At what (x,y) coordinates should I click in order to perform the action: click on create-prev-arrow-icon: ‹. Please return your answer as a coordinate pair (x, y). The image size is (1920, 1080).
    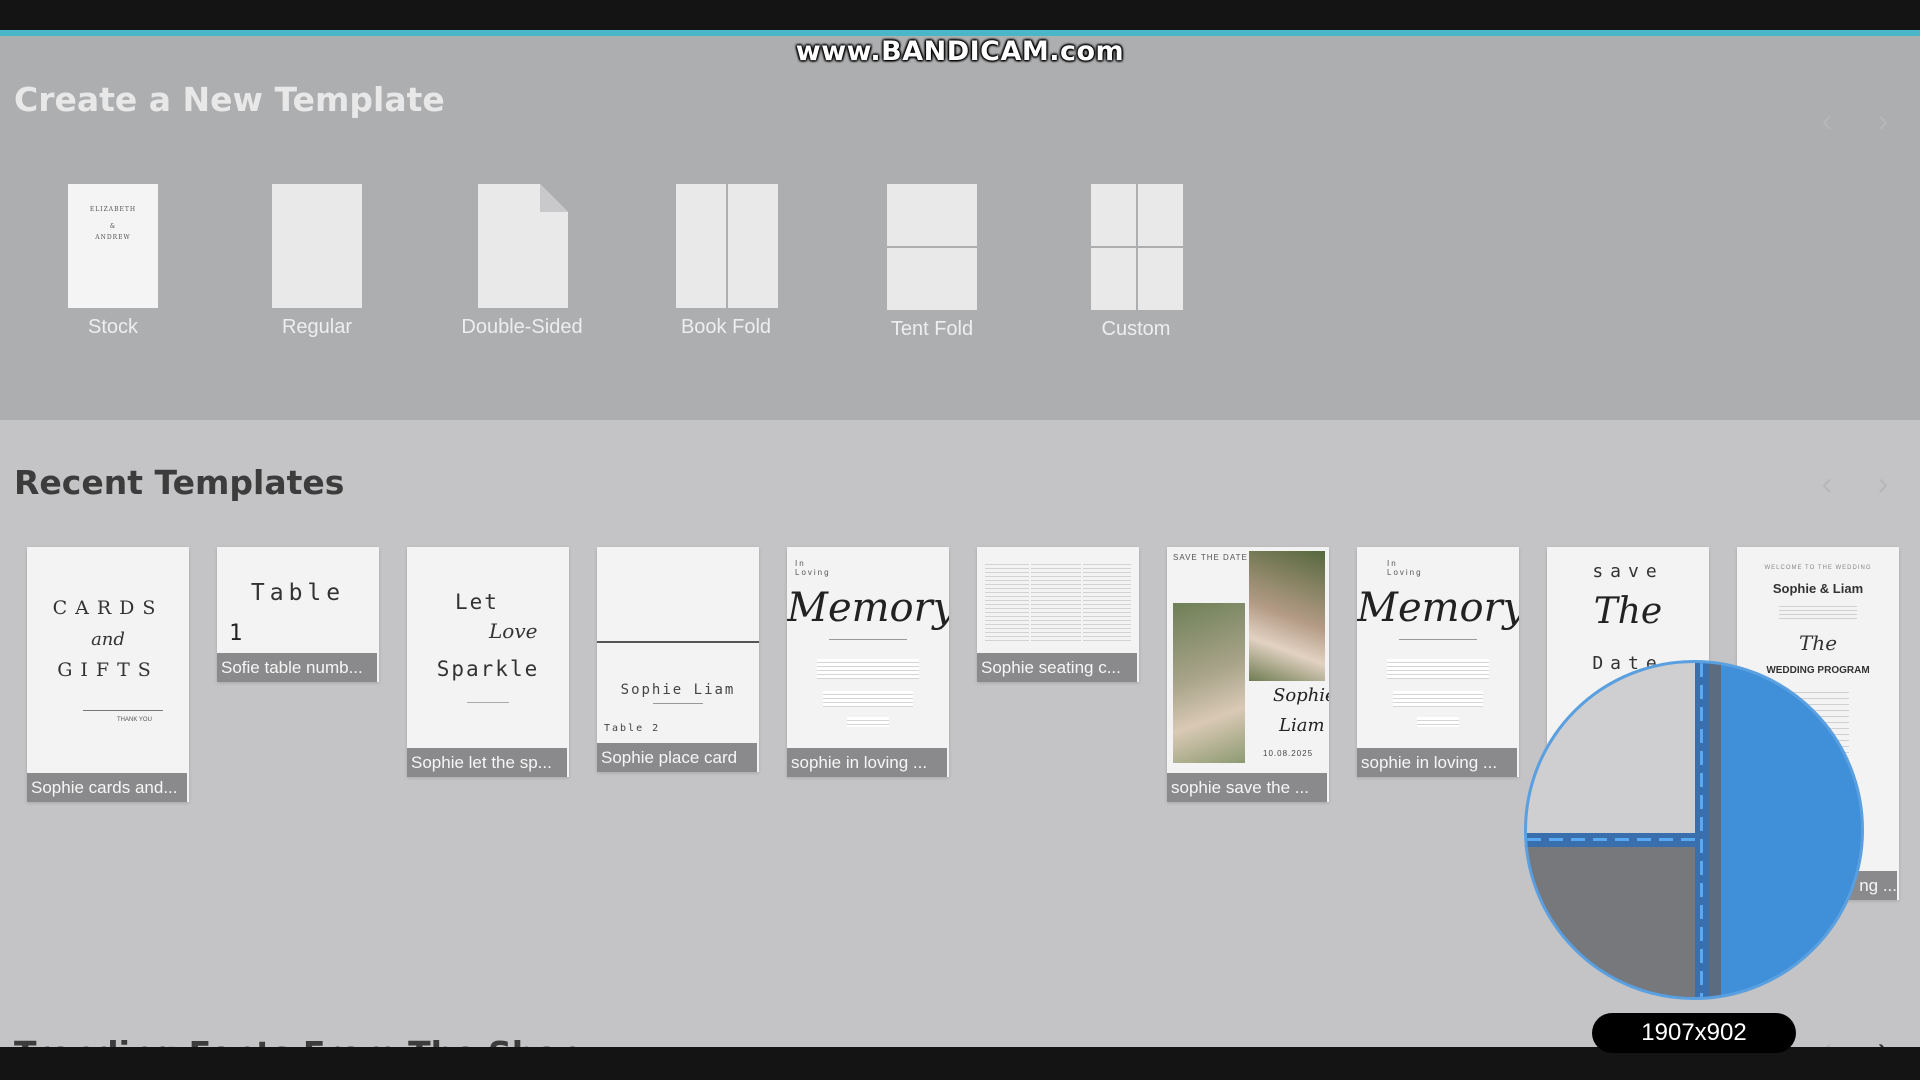
    Looking at the image, I should click on (1827, 120).